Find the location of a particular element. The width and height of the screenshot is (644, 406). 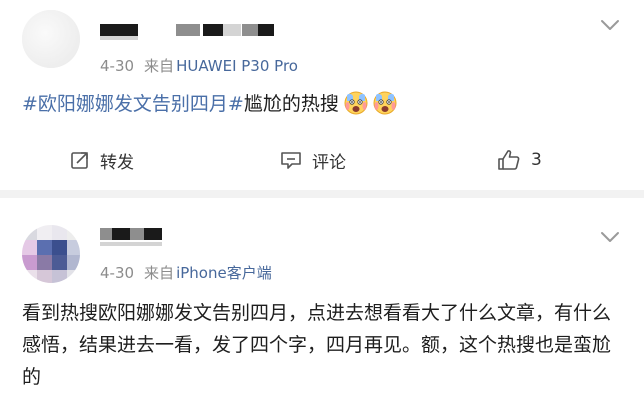

post-text: 尴尬的热搜 is located at coordinates (291, 104).